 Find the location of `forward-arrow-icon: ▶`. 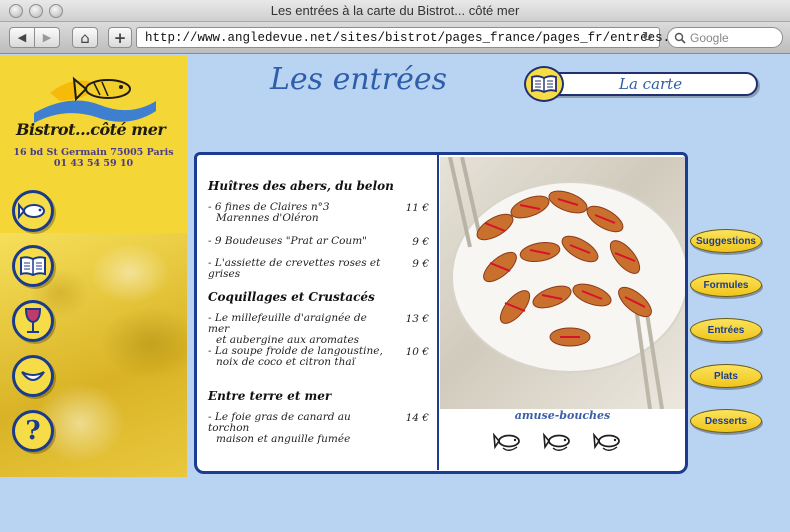

forward-arrow-icon: ▶ is located at coordinates (47, 37).